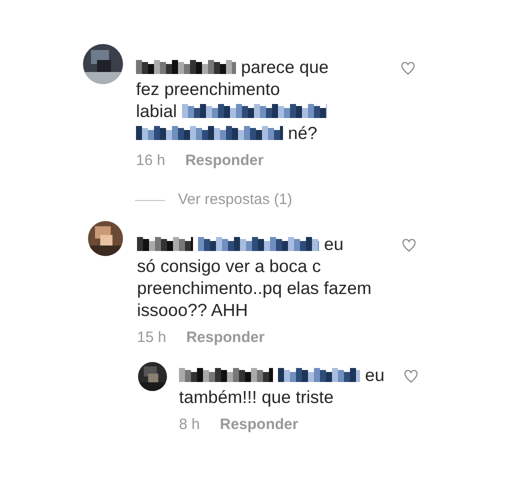  Describe the element at coordinates (256, 397) in the screenshot. I see `comment-text: também!!! que triste` at that location.